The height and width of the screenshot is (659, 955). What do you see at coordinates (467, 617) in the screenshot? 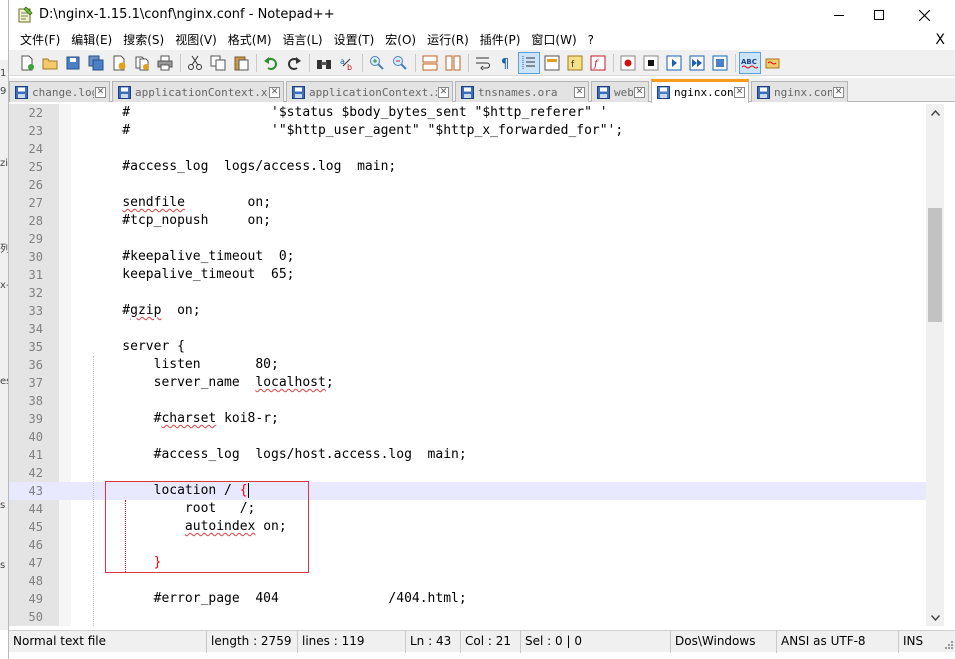
I see `editor-line: 50` at bounding box center [467, 617].